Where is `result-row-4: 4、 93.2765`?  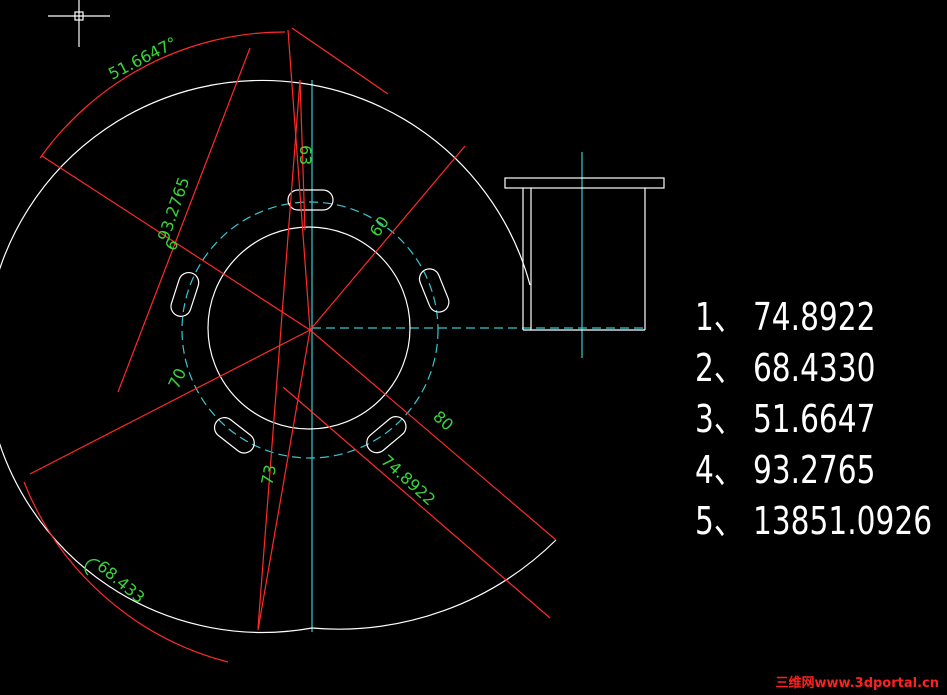
result-row-4: 4、 93.2765 is located at coordinates (785, 470).